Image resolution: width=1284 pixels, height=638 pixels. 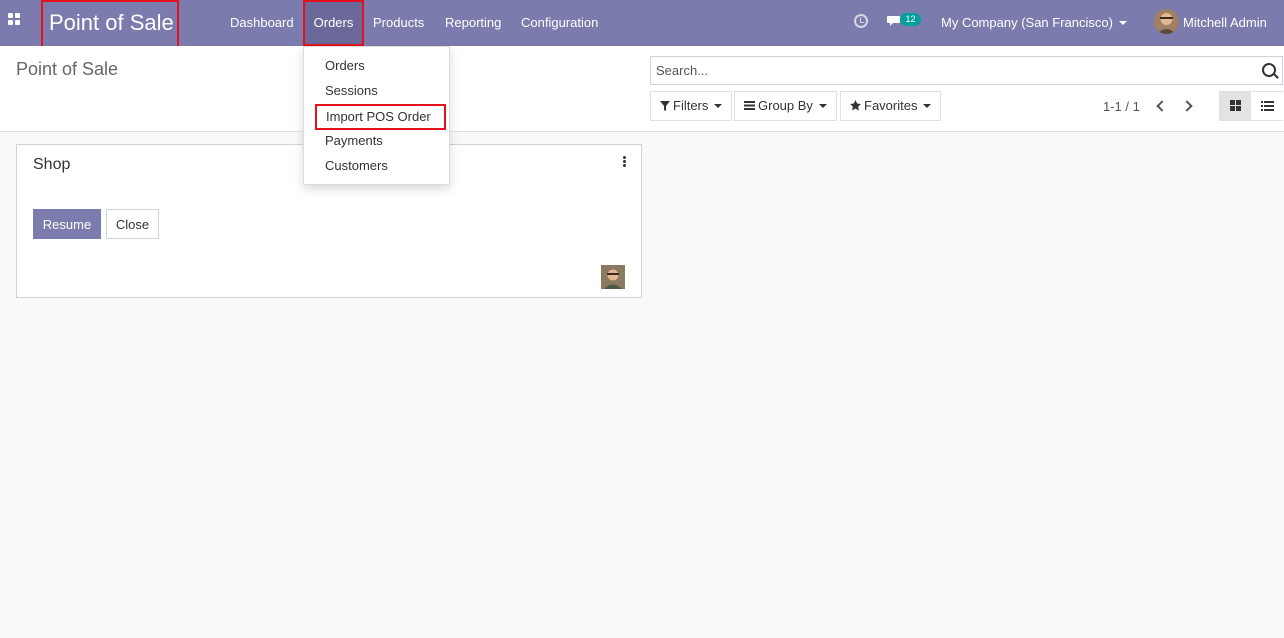 I want to click on favorites-button: Favorites, so click(x=891, y=106).